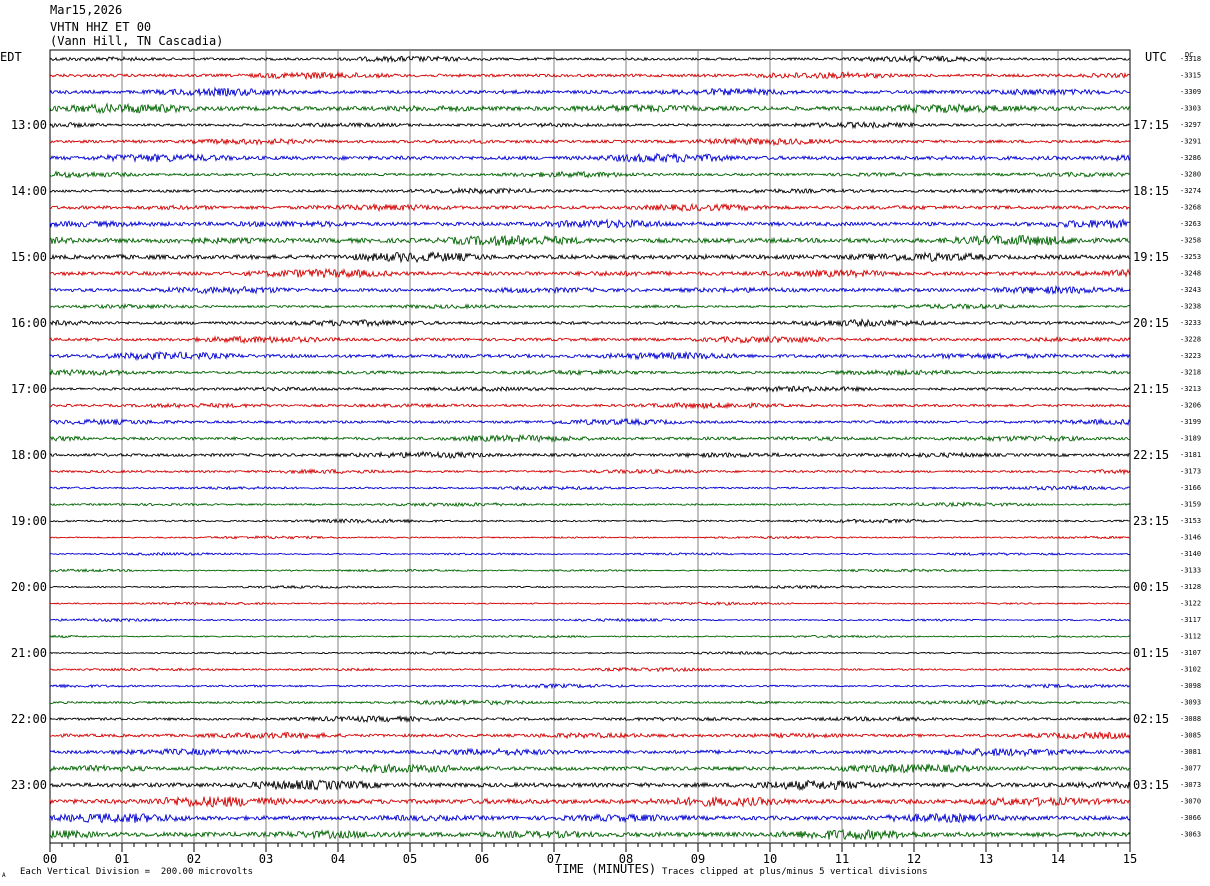  What do you see at coordinates (1190, 835) in the screenshot?
I see `dc-offset-label: -3063` at bounding box center [1190, 835].